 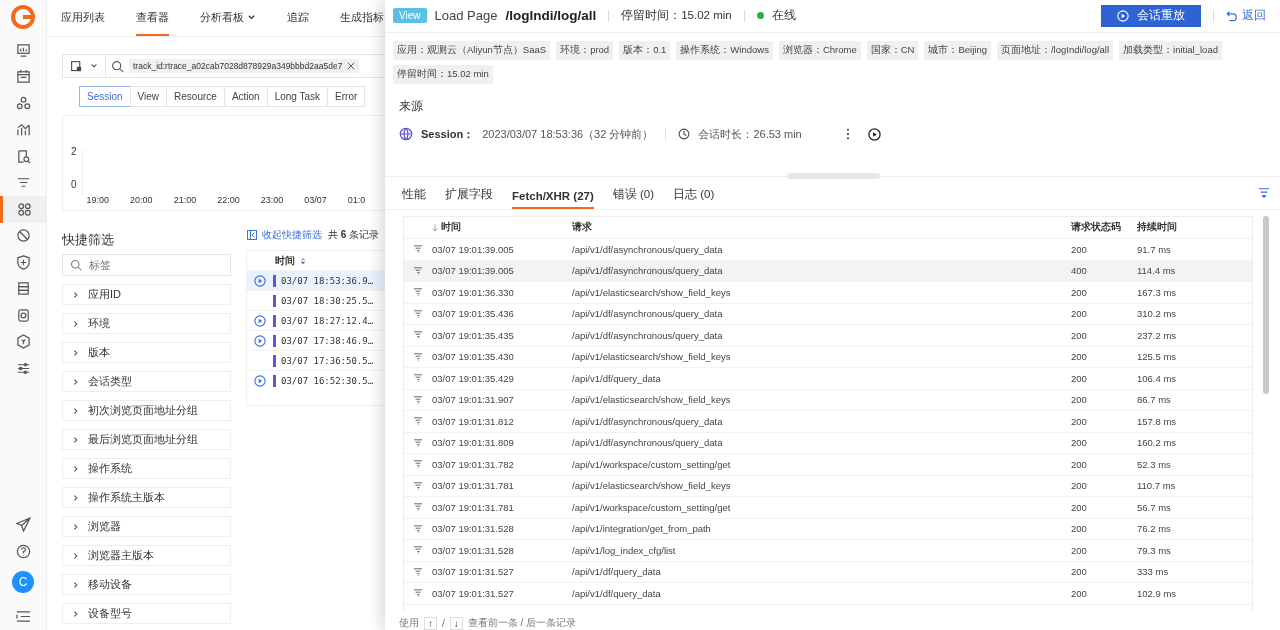 I want to click on request-row: 03/07 19:01:35.435 /api/v1/df/asynchronous/query_data 200 237.2 ms, so click(x=828, y=336).